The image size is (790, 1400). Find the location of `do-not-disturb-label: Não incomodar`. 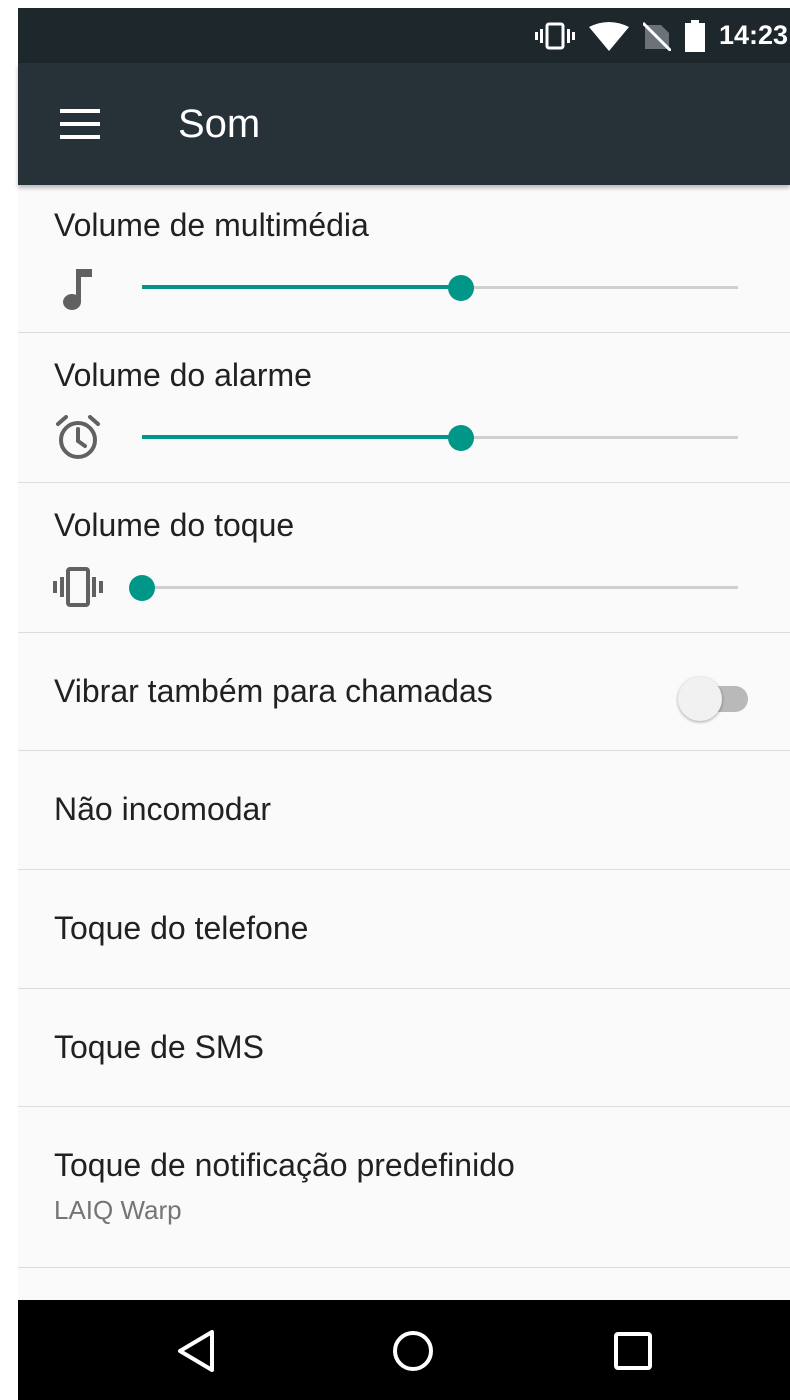

do-not-disturb-label: Não incomodar is located at coordinates (162, 809).